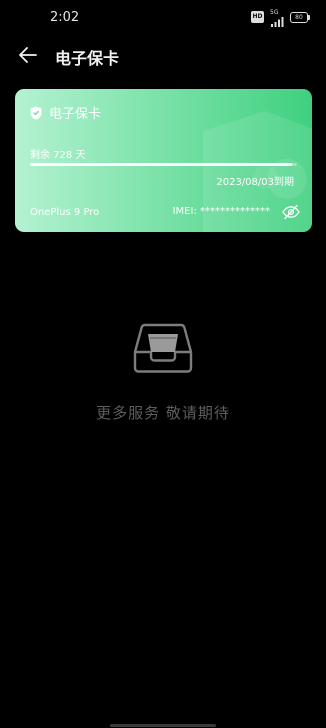 The width and height of the screenshot is (326, 728). Describe the element at coordinates (277, 21) in the screenshot. I see `signal-bars-icon` at that location.